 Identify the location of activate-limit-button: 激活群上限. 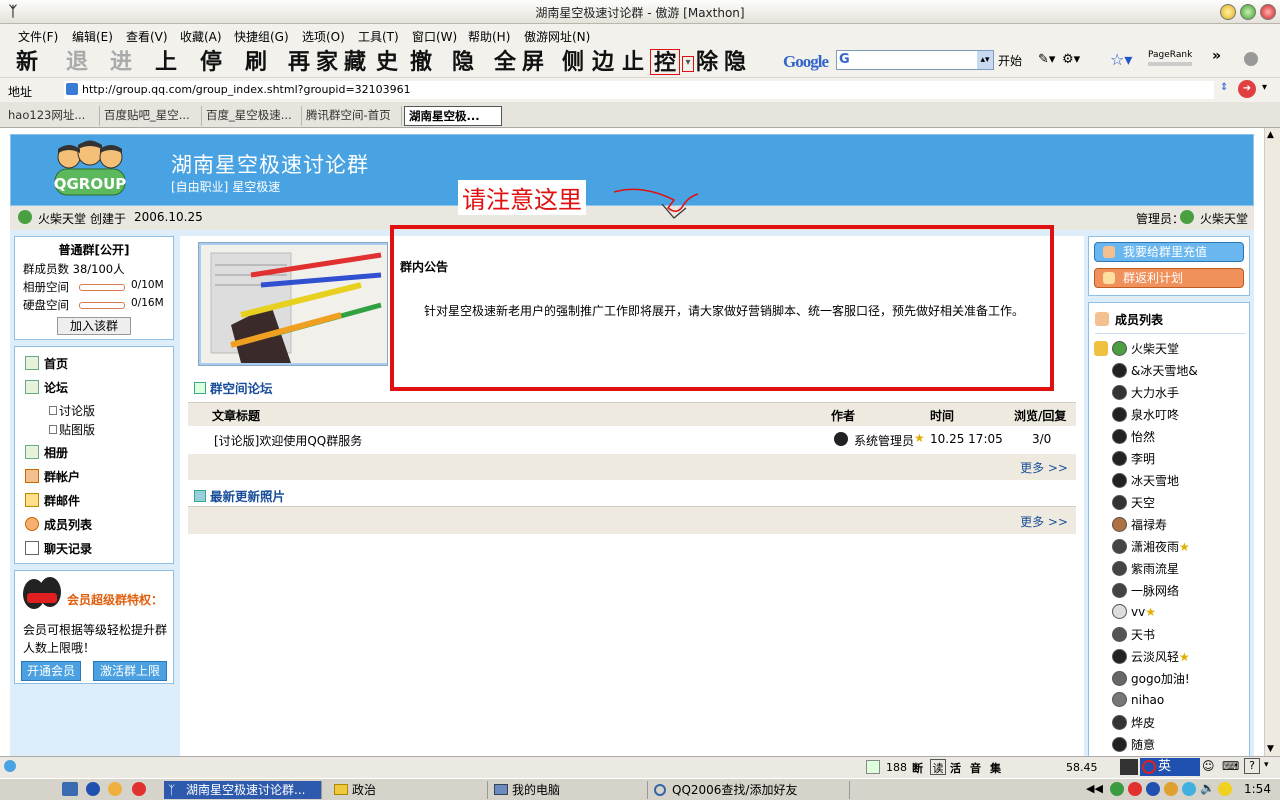
(130, 671).